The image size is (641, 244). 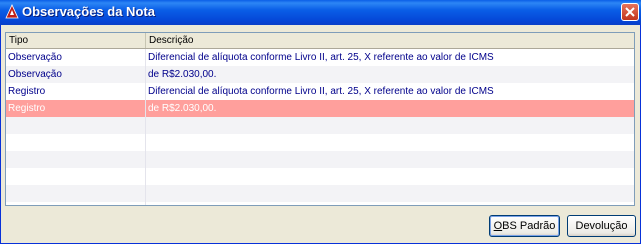 I want to click on column-divider, so click(x=145, y=127).